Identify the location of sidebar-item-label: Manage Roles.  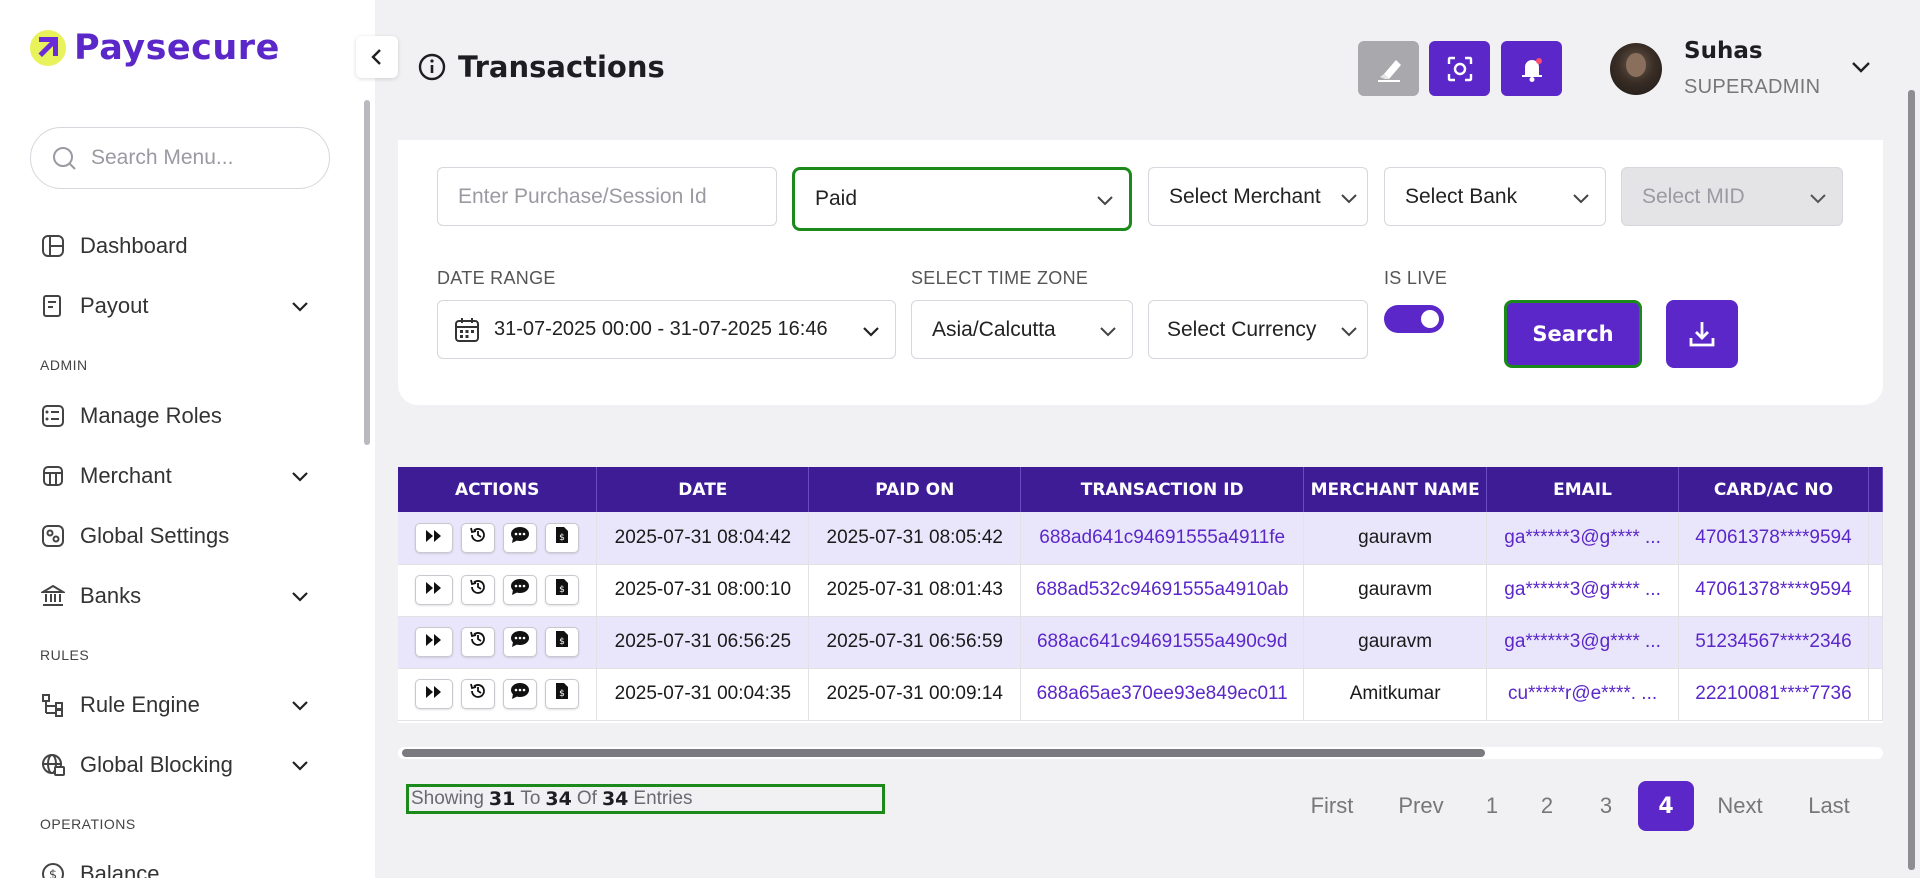
(151, 415).